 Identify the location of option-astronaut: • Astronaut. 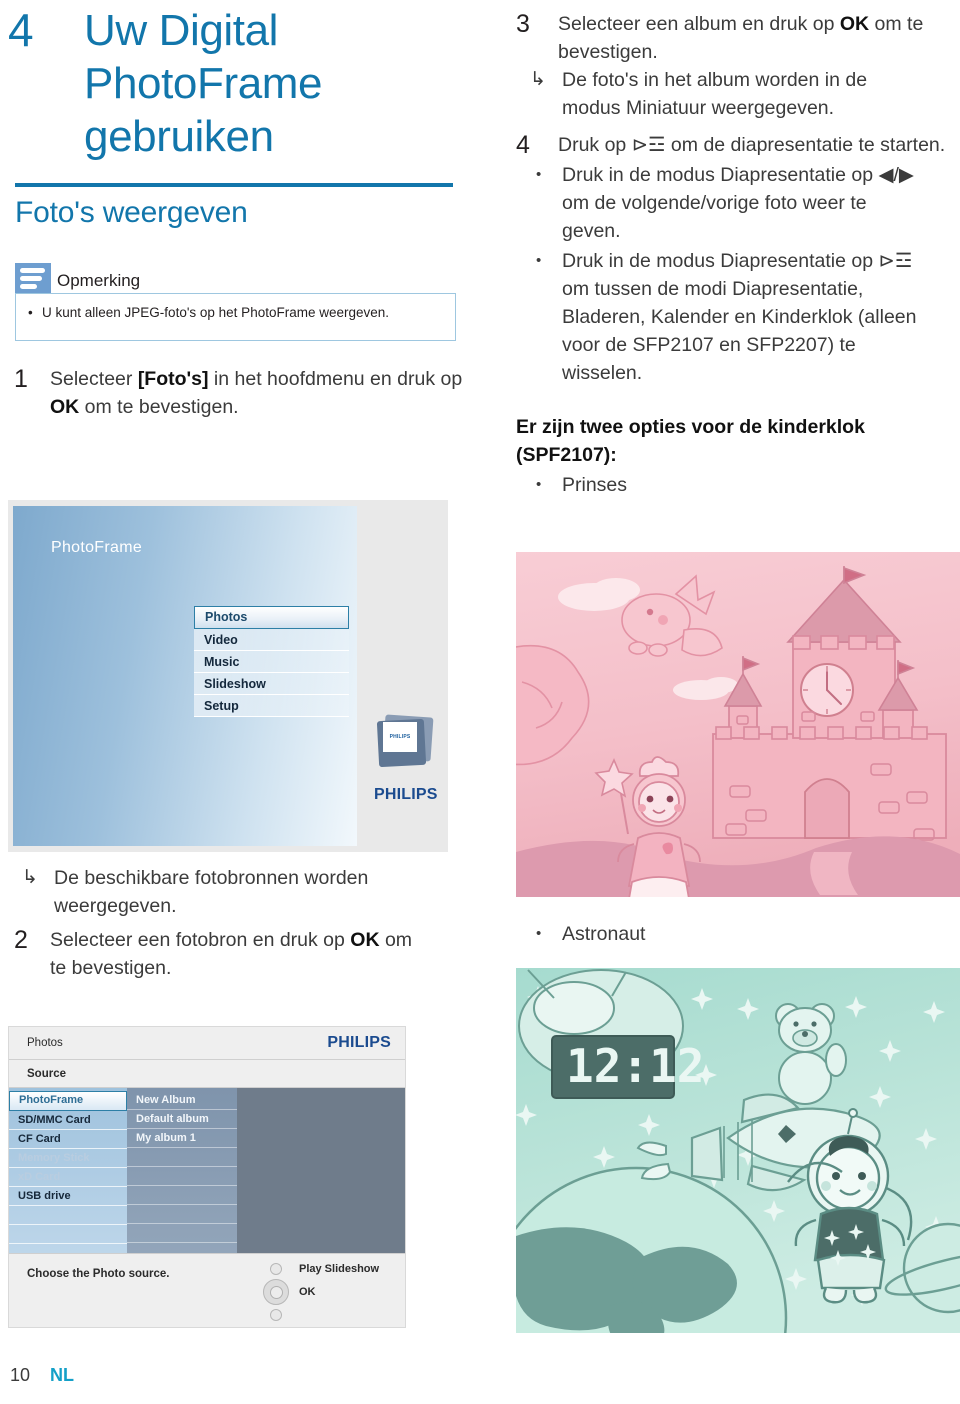
(580, 934).